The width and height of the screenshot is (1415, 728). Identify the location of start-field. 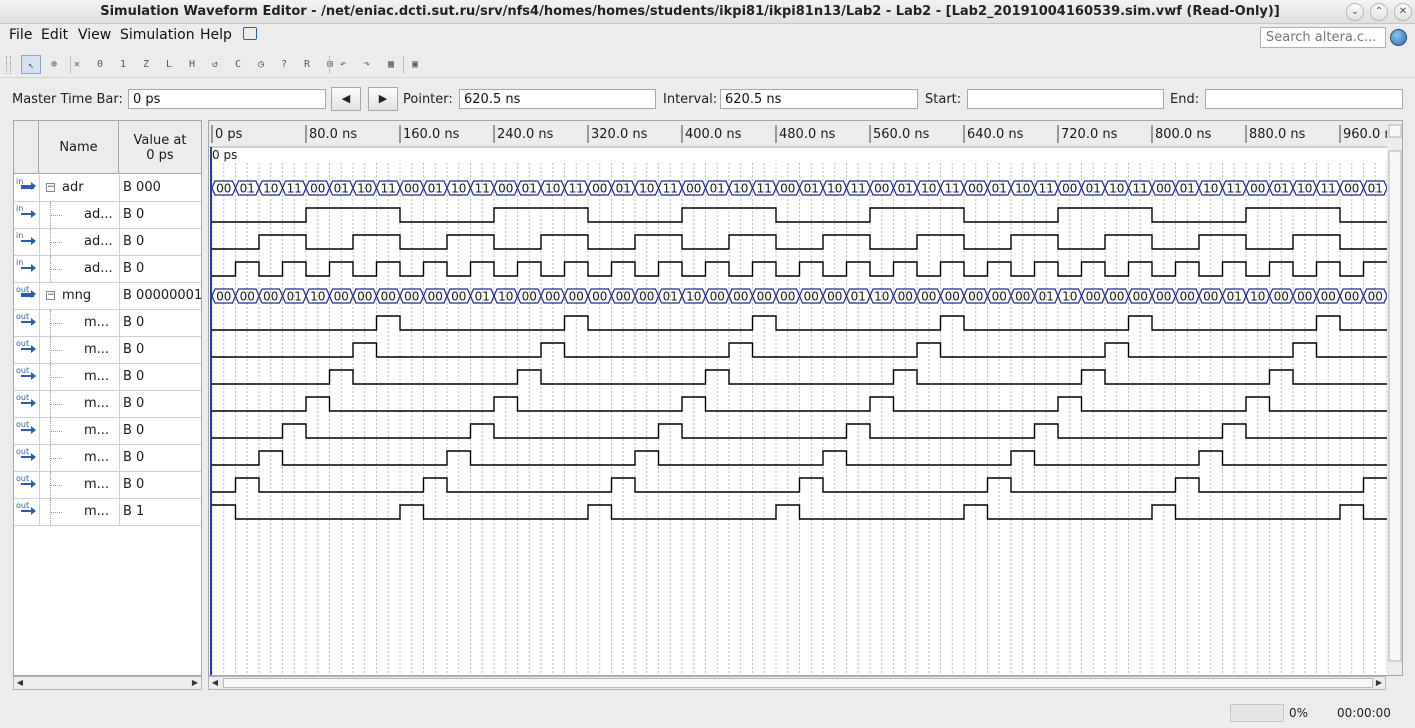
(1065, 99).